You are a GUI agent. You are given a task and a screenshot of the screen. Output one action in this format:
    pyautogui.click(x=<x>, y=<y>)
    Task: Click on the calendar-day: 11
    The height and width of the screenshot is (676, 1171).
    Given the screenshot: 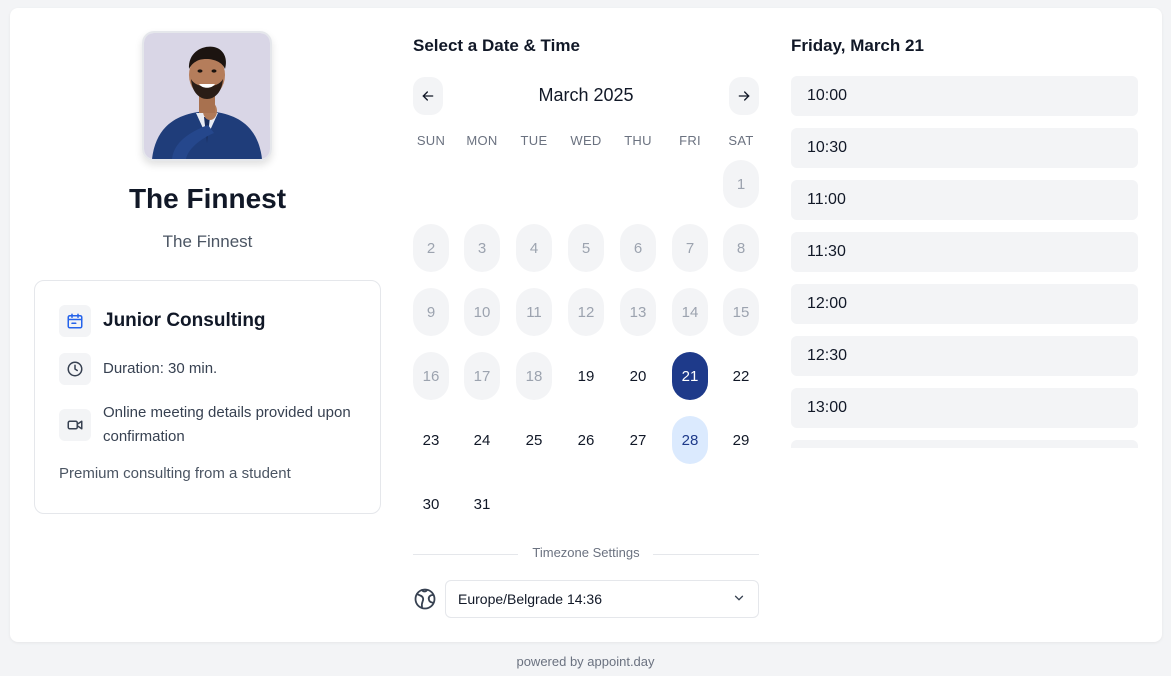 What is the action you would take?
    pyautogui.click(x=534, y=312)
    